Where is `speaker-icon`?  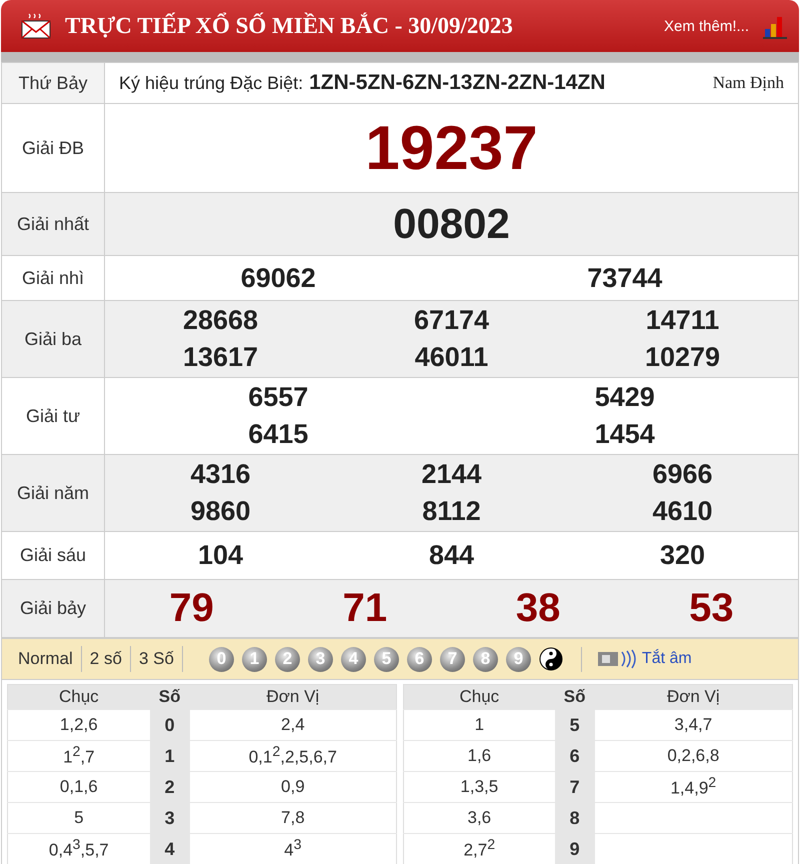 speaker-icon is located at coordinates (616, 659).